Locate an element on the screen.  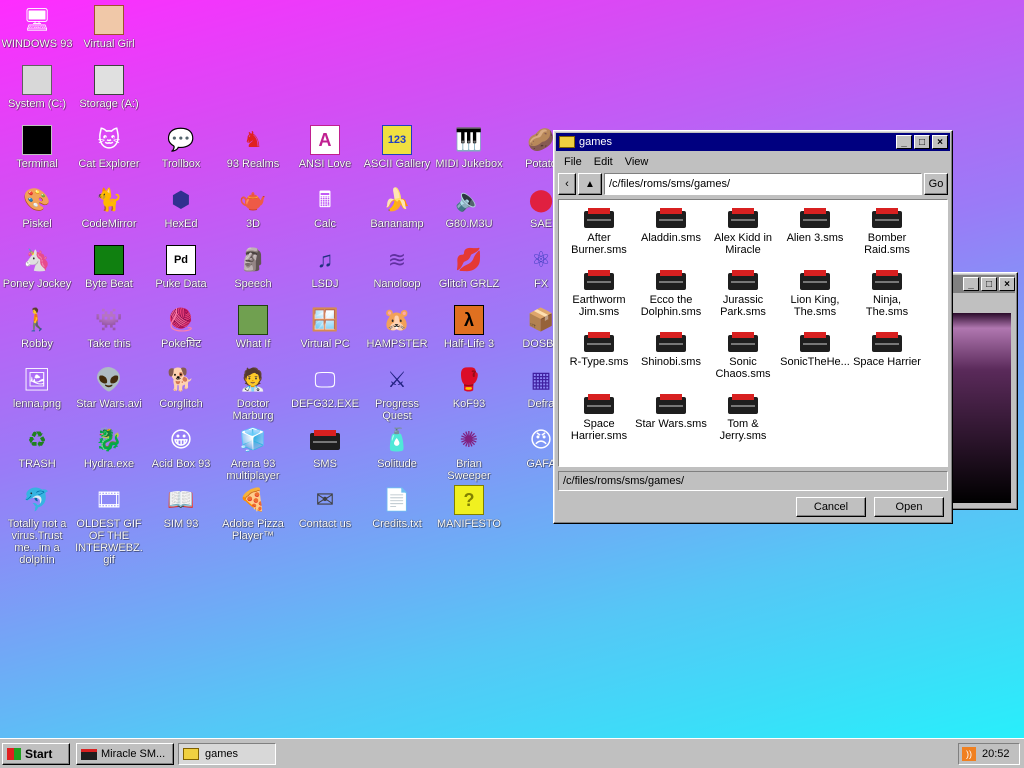
desktop-icon: λ Half-Life 3 is located at coordinates (469, 327).